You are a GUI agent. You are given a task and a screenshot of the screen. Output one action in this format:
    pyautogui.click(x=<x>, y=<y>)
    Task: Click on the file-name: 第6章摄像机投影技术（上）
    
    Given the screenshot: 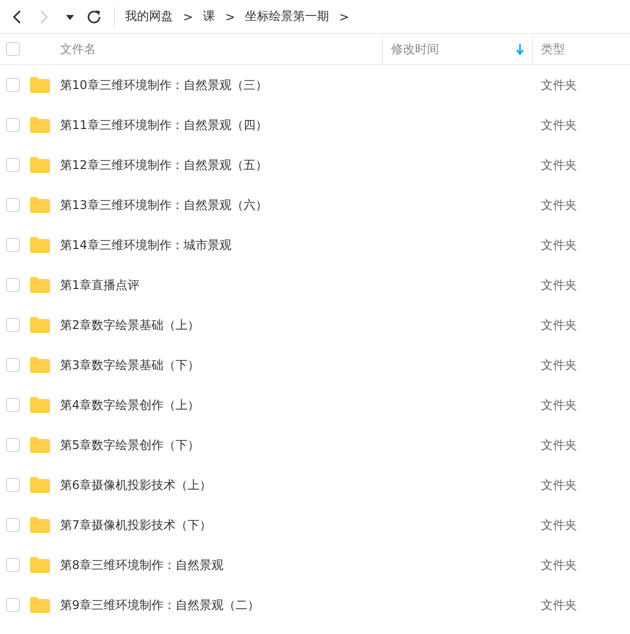 What is the action you would take?
    pyautogui.click(x=221, y=485)
    